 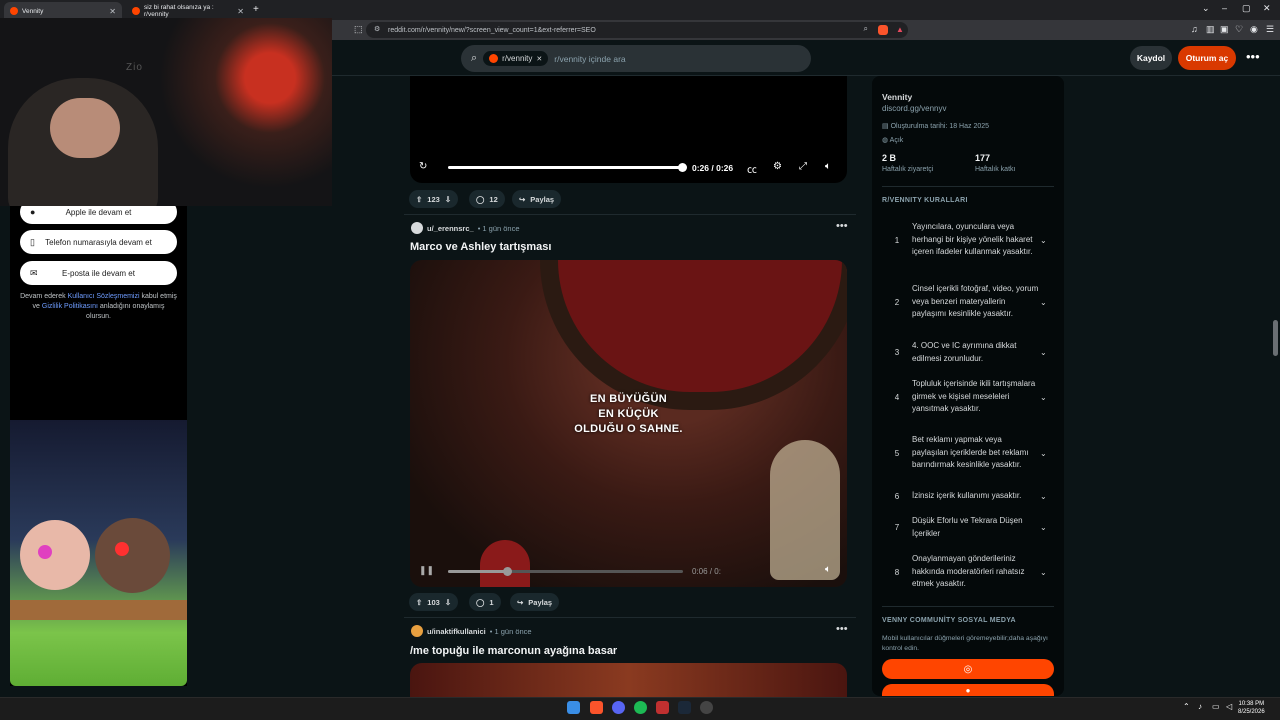 I want to click on brave-rewards-icon: ▲, so click(x=900, y=29).